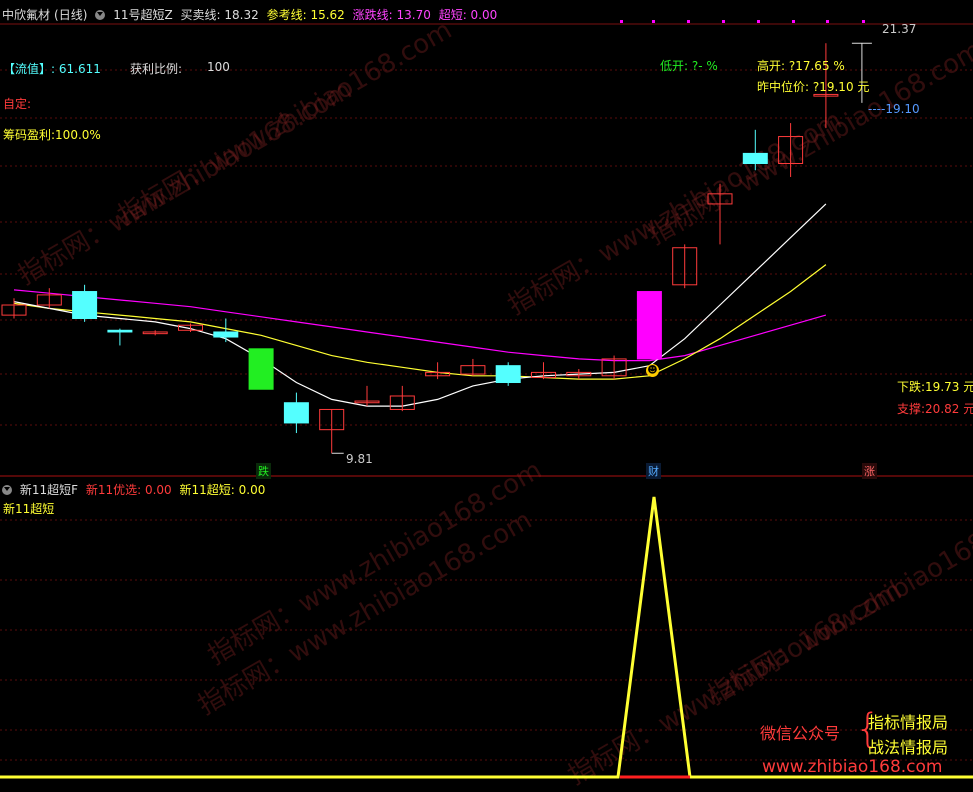 Image resolution: width=973 pixels, height=792 pixels. Describe the element at coordinates (26, 15) in the screenshot. I see `stock-name: 中欣氟材` at that location.